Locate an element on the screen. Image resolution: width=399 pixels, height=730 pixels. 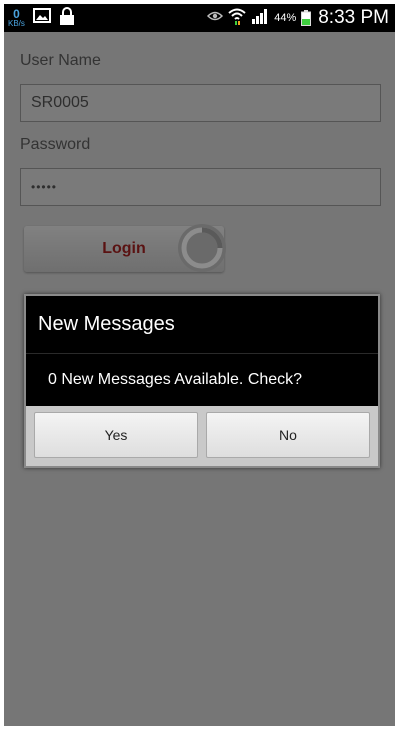
battery-icon is located at coordinates (306, 18).